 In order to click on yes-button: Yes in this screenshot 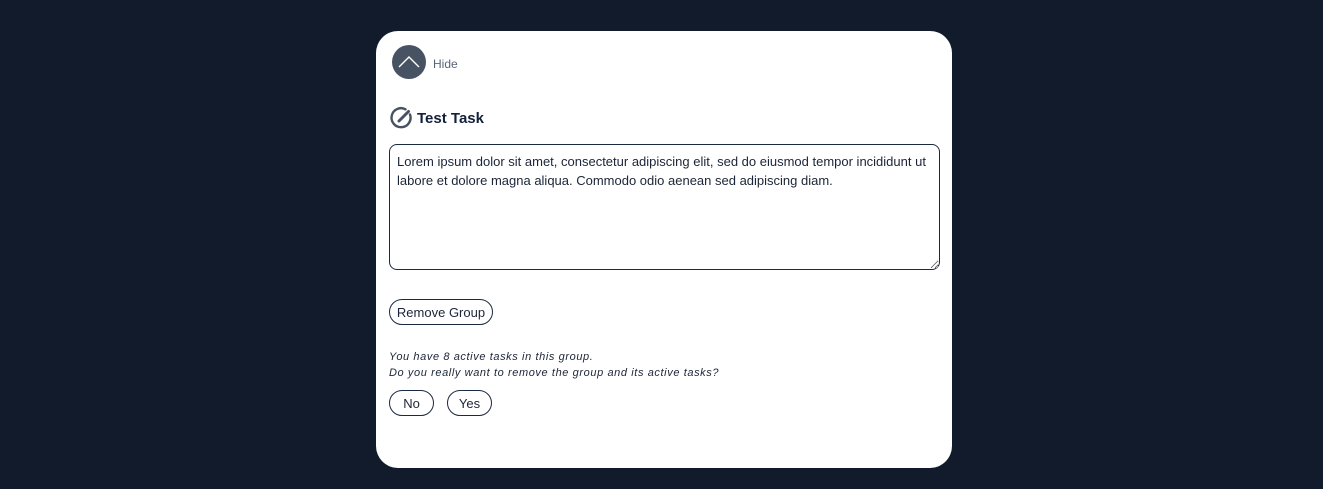, I will do `click(469, 403)`.